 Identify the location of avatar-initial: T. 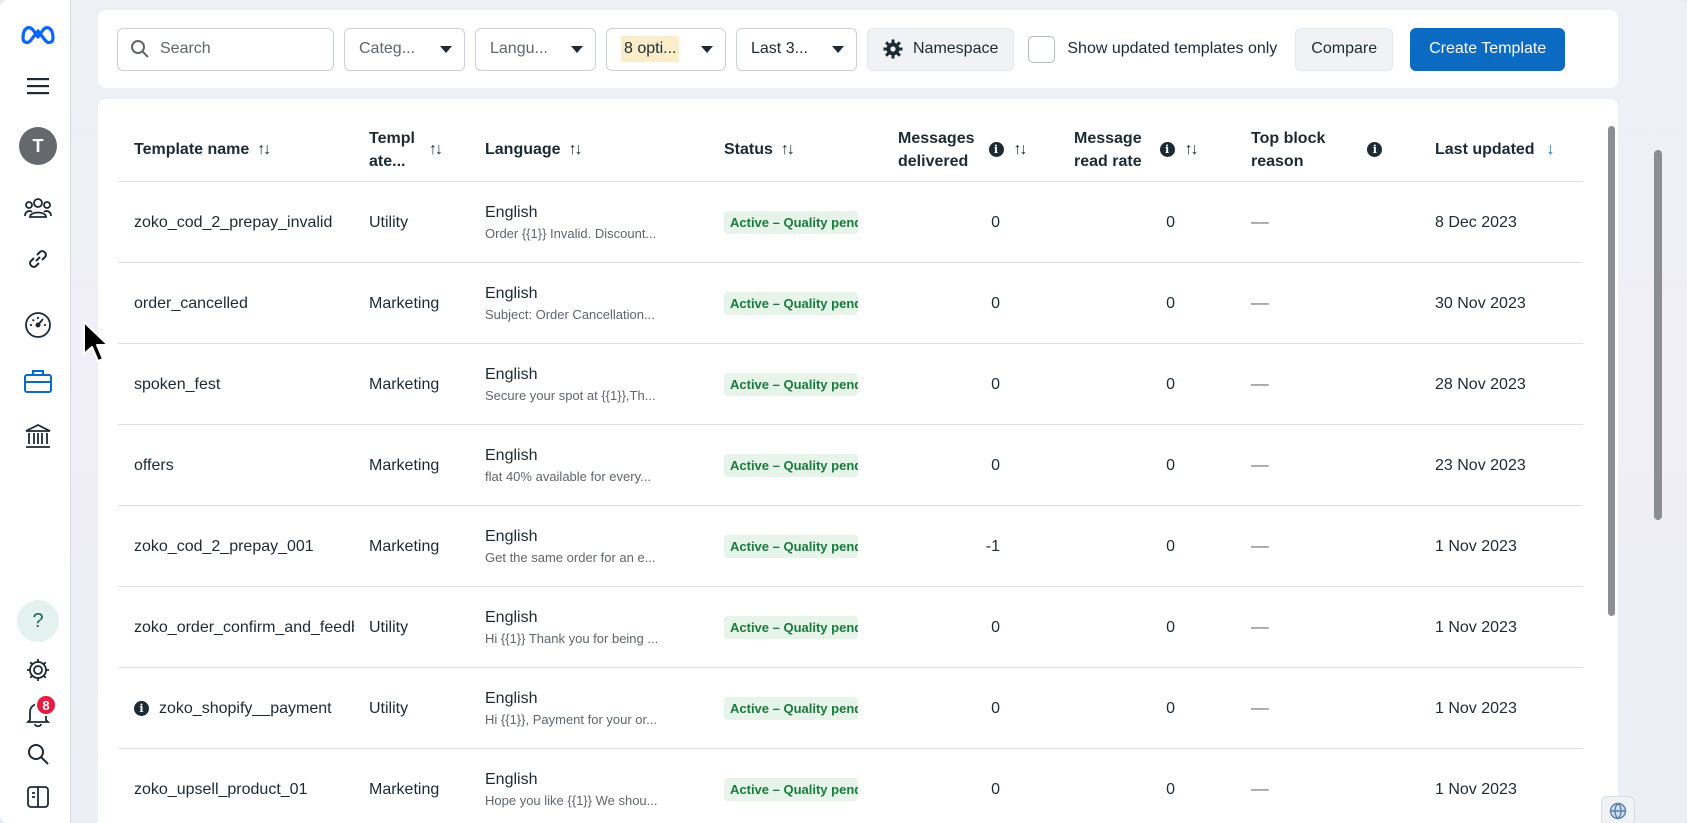
(38, 146).